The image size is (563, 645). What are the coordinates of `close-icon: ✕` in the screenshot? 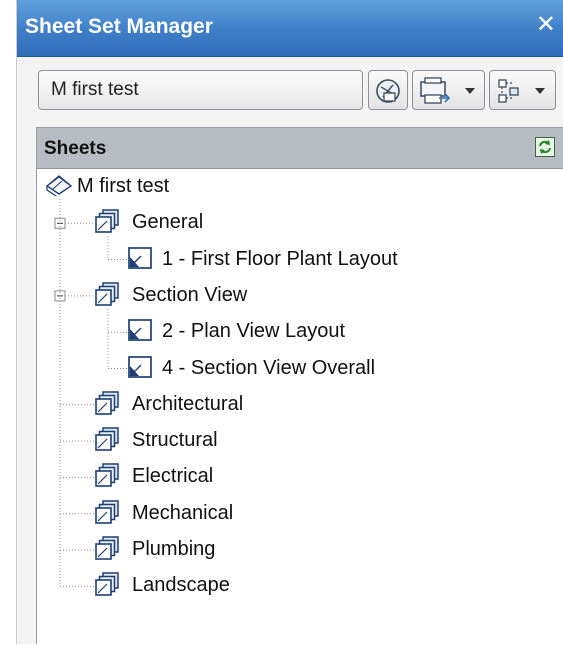 It's located at (546, 25).